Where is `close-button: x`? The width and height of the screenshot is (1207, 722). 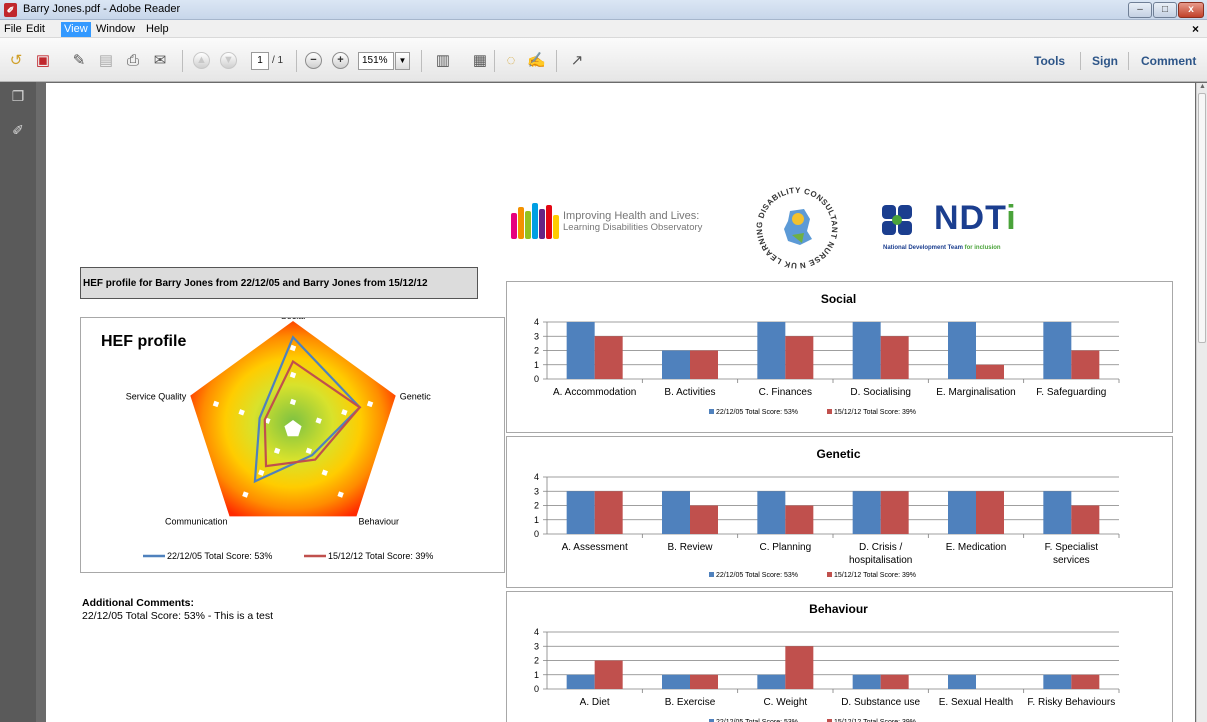
close-button: x is located at coordinates (1191, 10).